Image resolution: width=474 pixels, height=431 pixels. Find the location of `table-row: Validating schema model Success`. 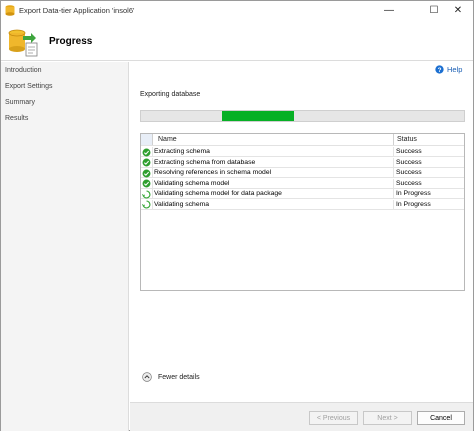

table-row: Validating schema model Success is located at coordinates (302, 183).